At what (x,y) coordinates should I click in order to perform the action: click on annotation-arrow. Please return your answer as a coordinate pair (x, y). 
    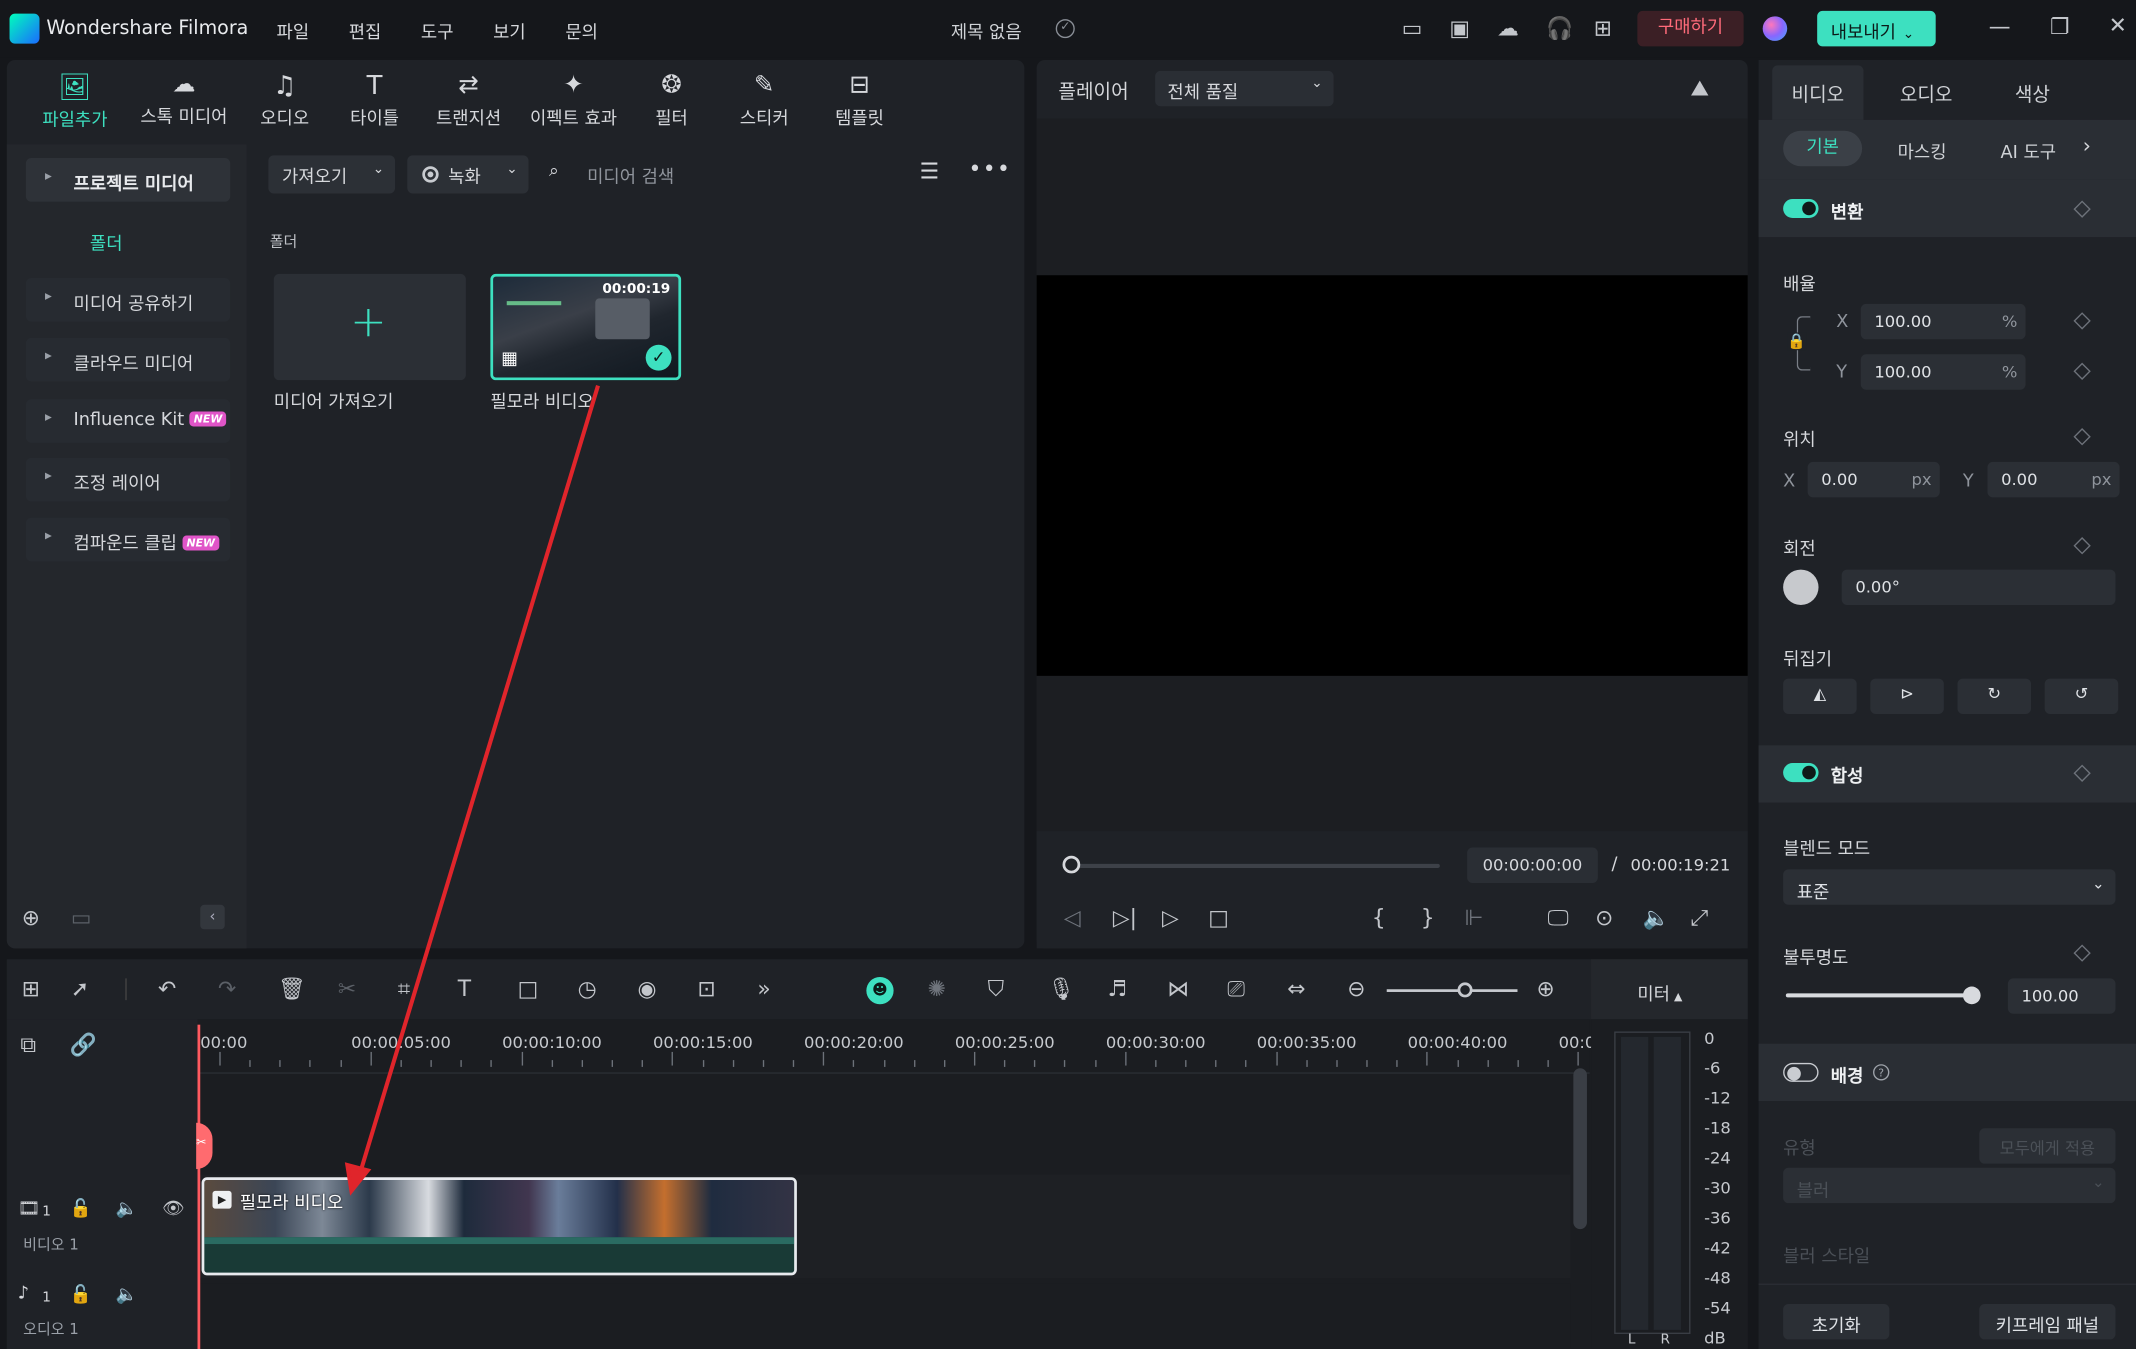
    Looking at the image, I should click on (472, 790).